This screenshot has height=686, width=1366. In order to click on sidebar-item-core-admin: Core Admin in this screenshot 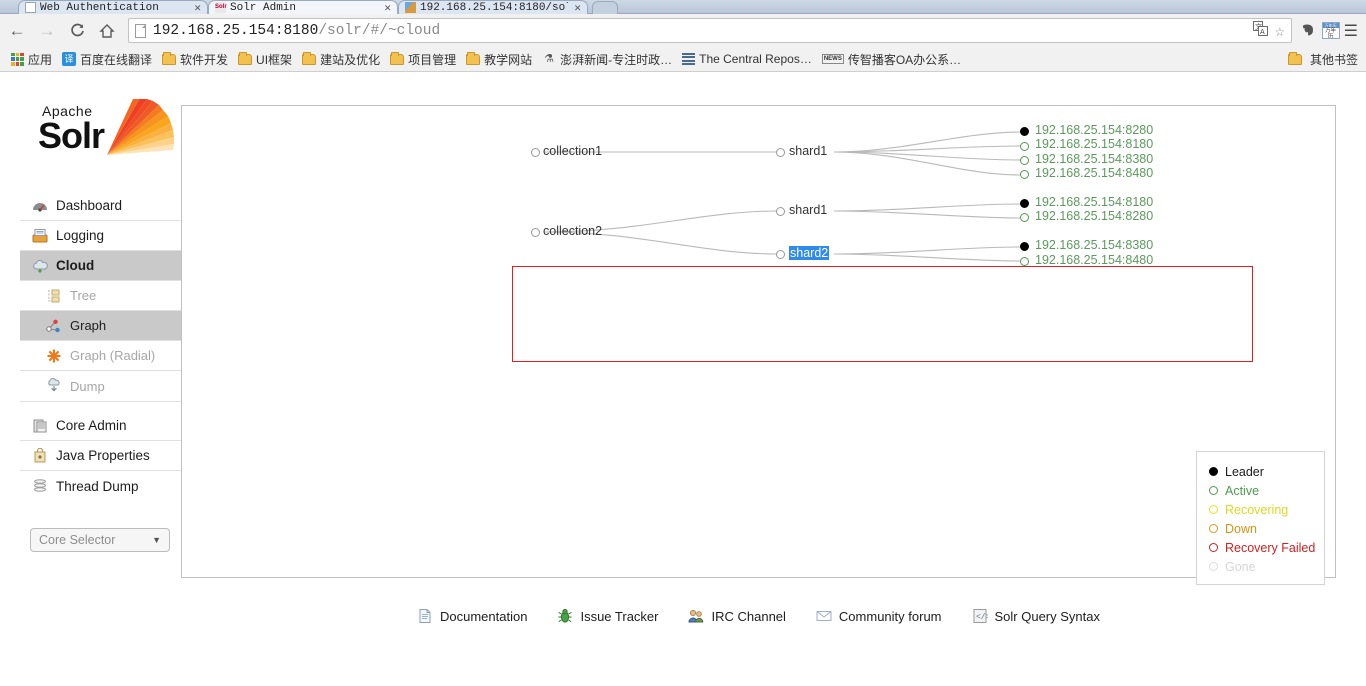, I will do `click(100, 426)`.